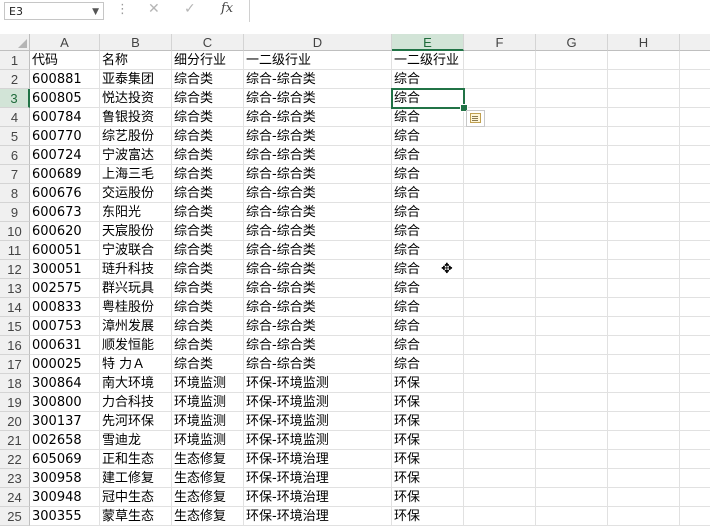  I want to click on cell-e4: 综合, so click(428, 117).